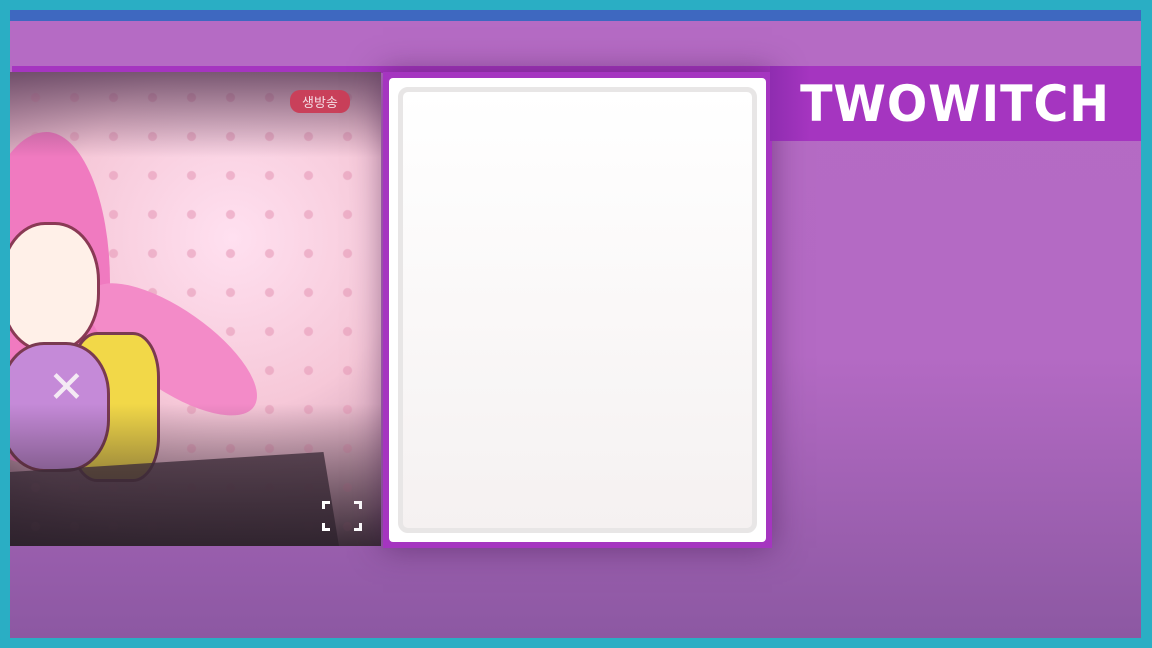  I want to click on channel-title: TWOWITCH, so click(955, 103).